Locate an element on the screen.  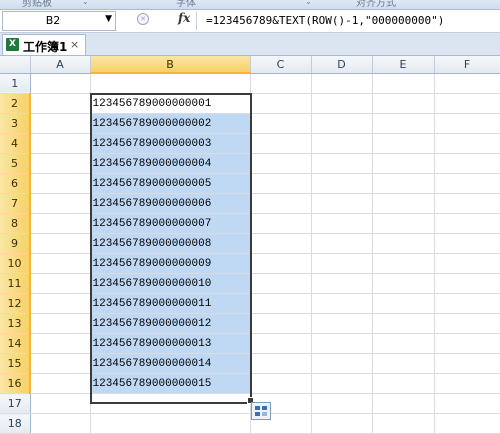
row-header: 8 is located at coordinates (15, 223).